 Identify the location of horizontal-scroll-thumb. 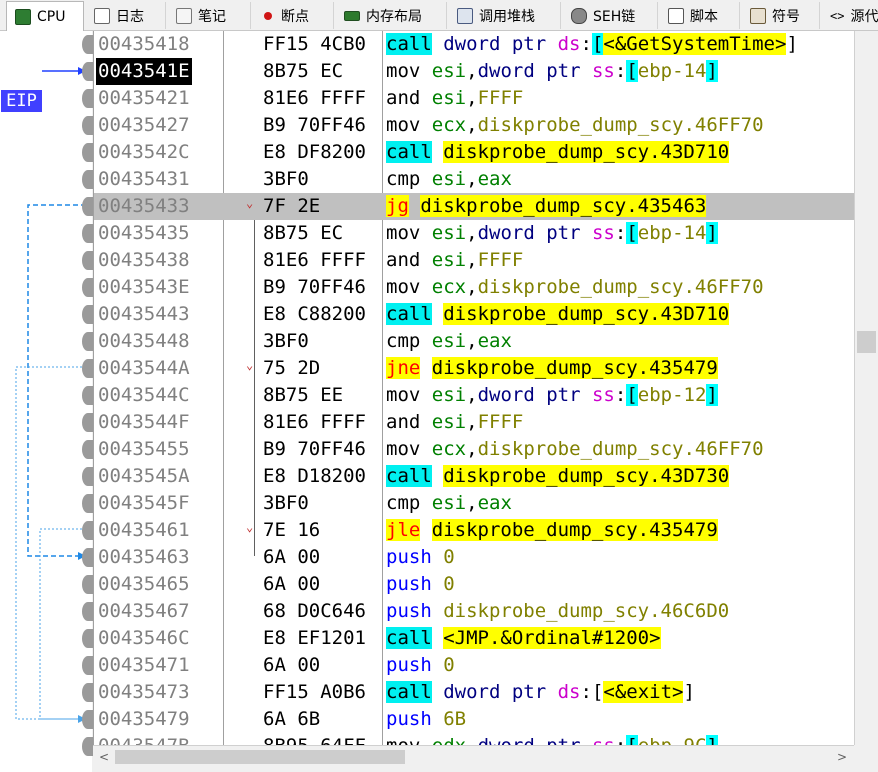
(260, 757).